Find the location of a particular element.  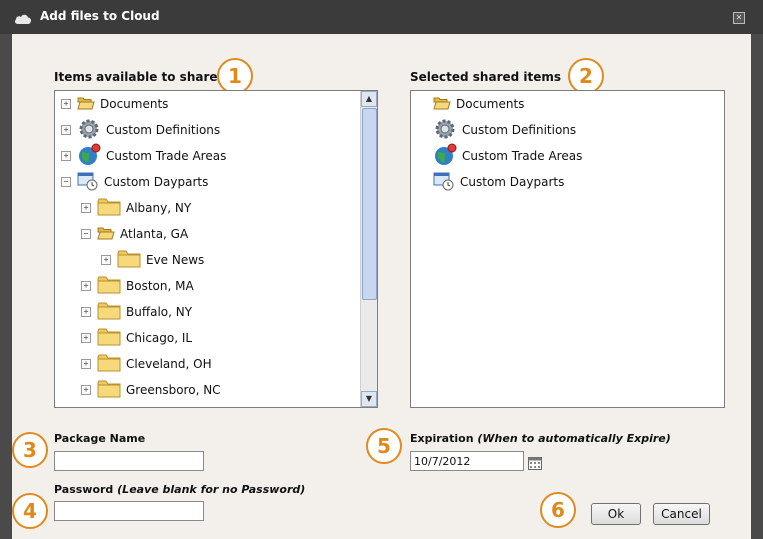

selected-tree-item: Custom Dayparts is located at coordinates (498, 182).